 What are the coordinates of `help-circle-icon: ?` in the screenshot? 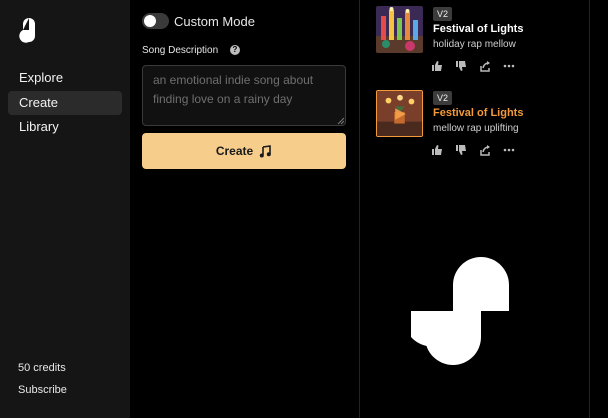 It's located at (235, 50).